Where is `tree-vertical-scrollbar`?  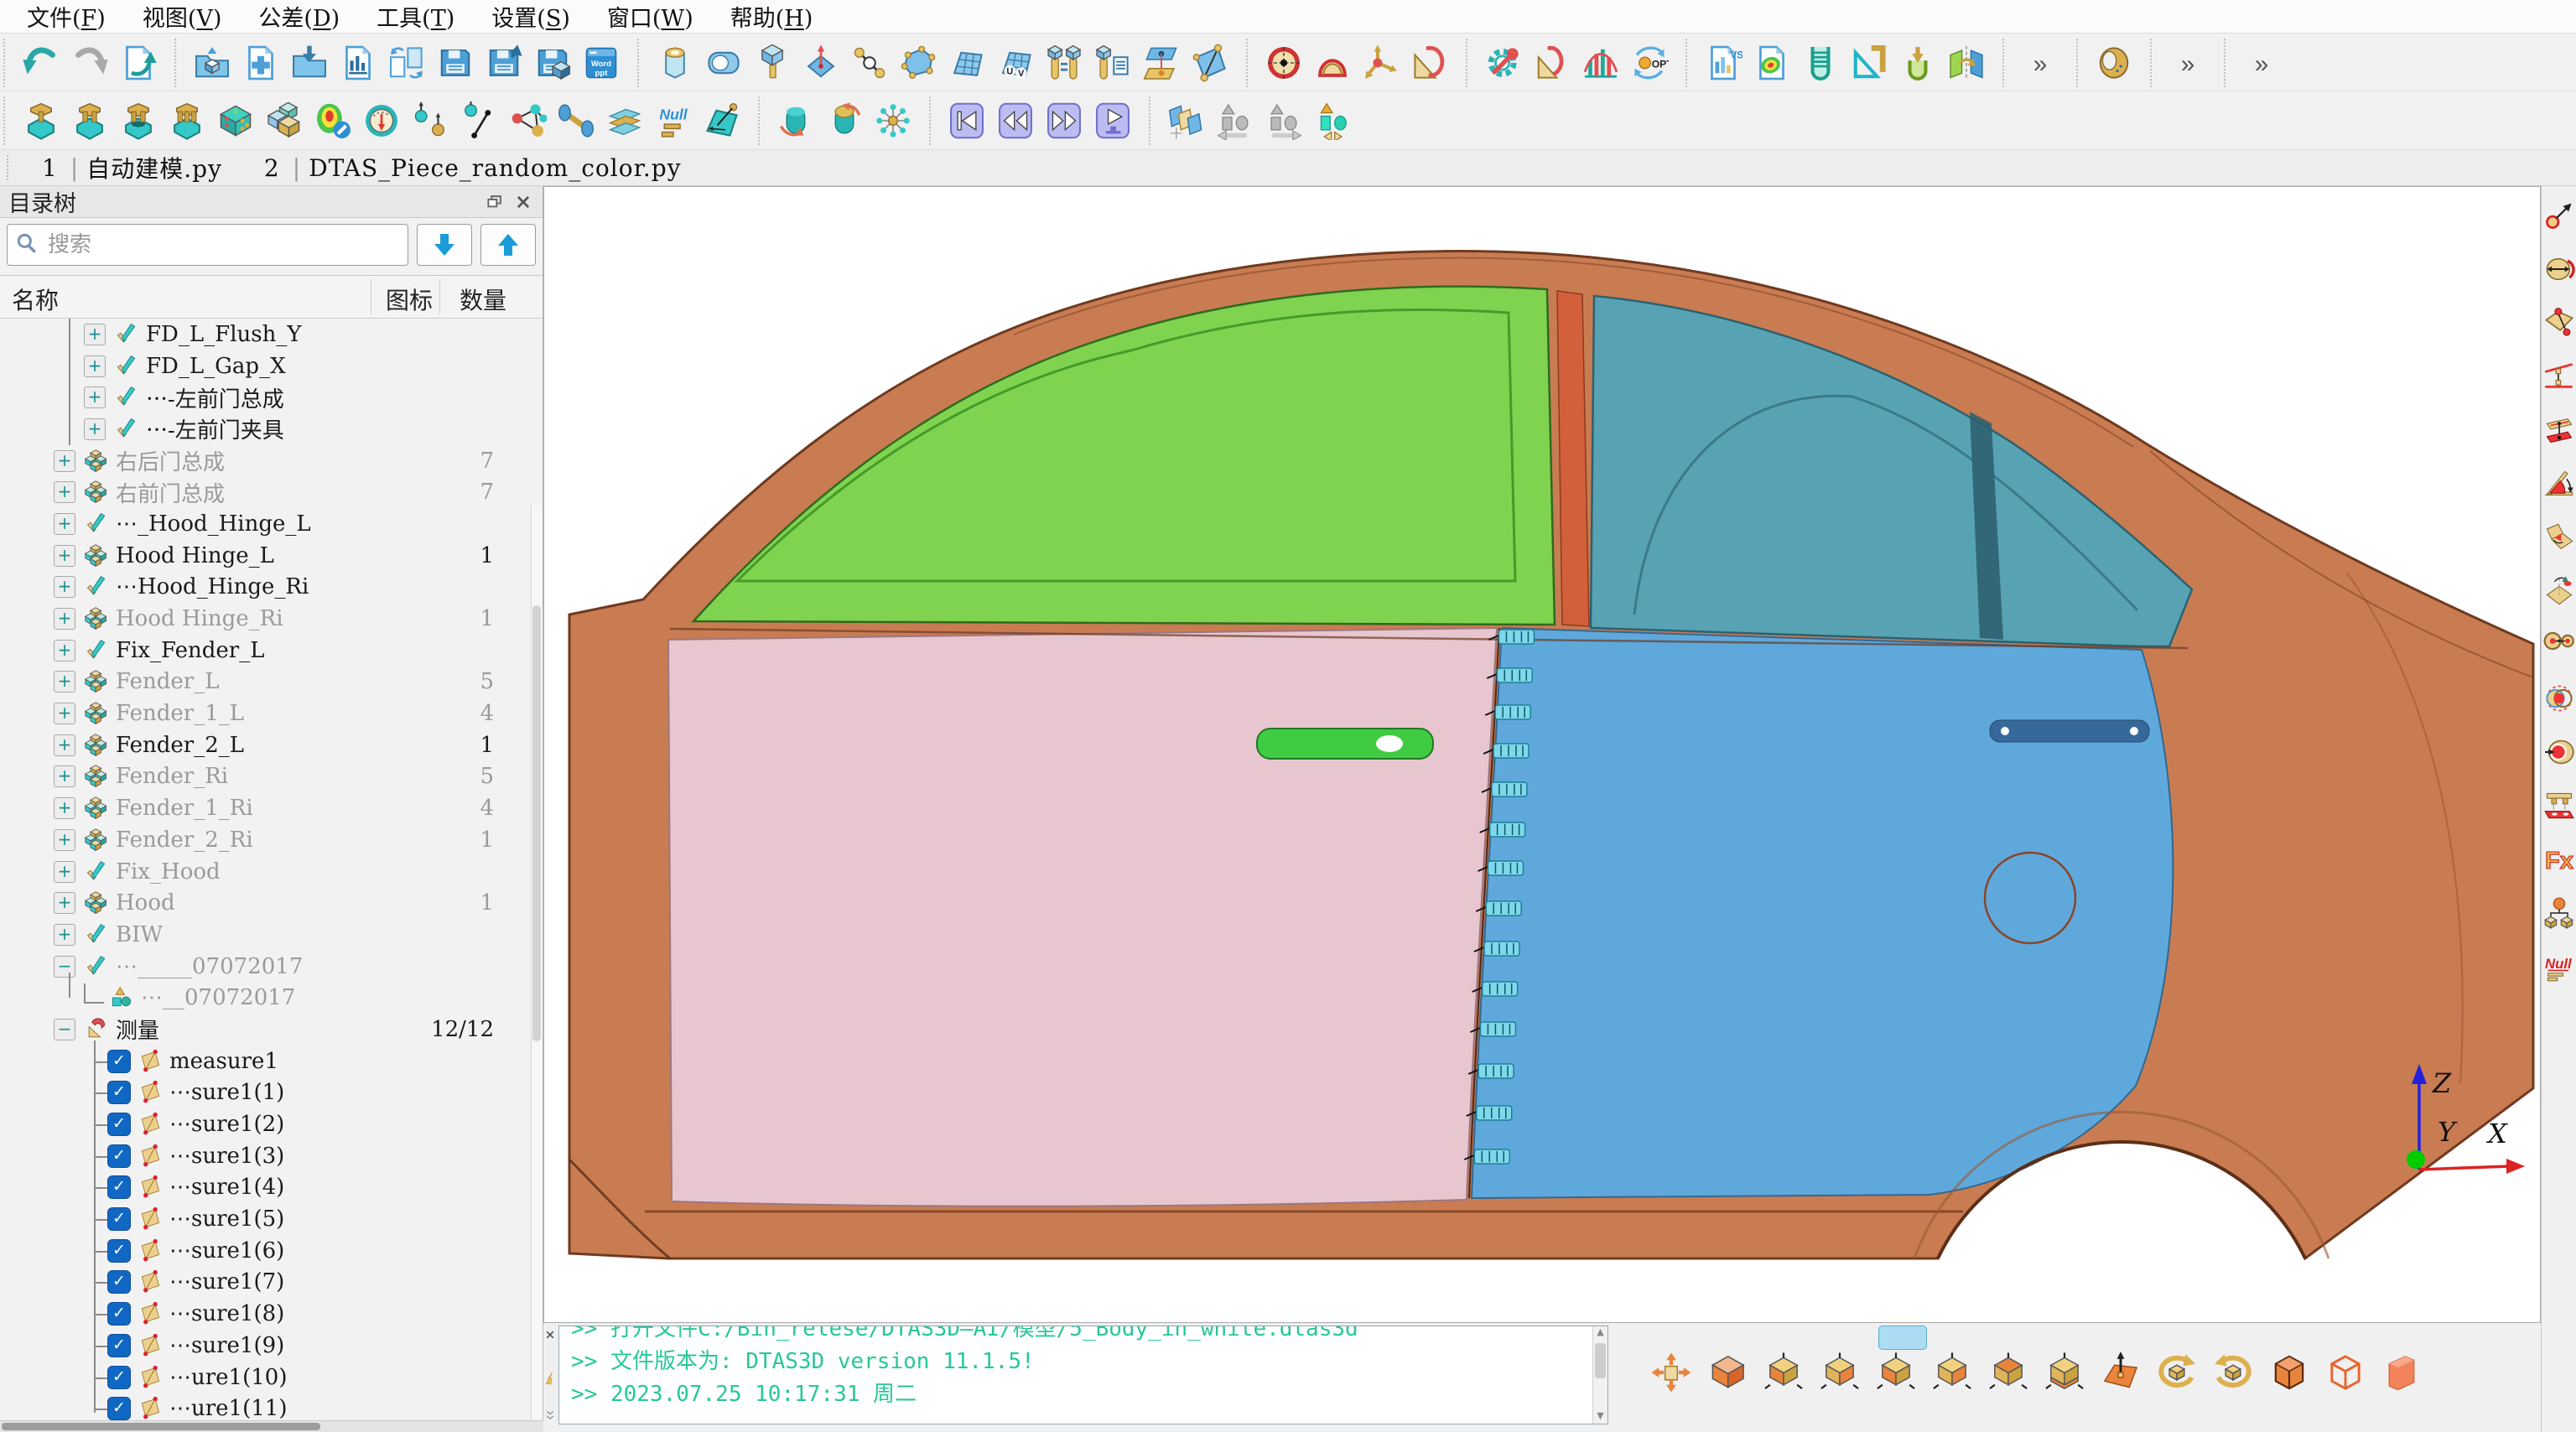
tree-vertical-scrollbar is located at coordinates (536, 962).